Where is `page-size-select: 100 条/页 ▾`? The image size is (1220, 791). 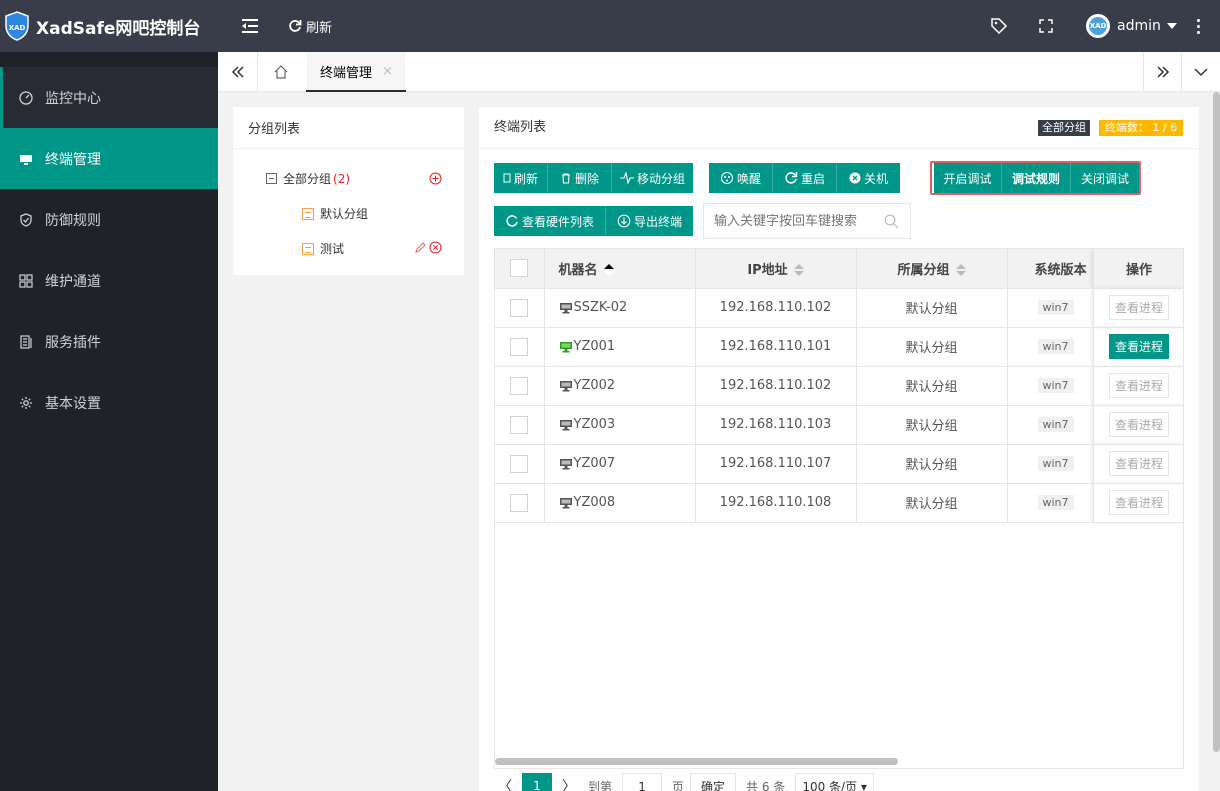
page-size-select: 100 条/页 ▾ is located at coordinates (834, 782).